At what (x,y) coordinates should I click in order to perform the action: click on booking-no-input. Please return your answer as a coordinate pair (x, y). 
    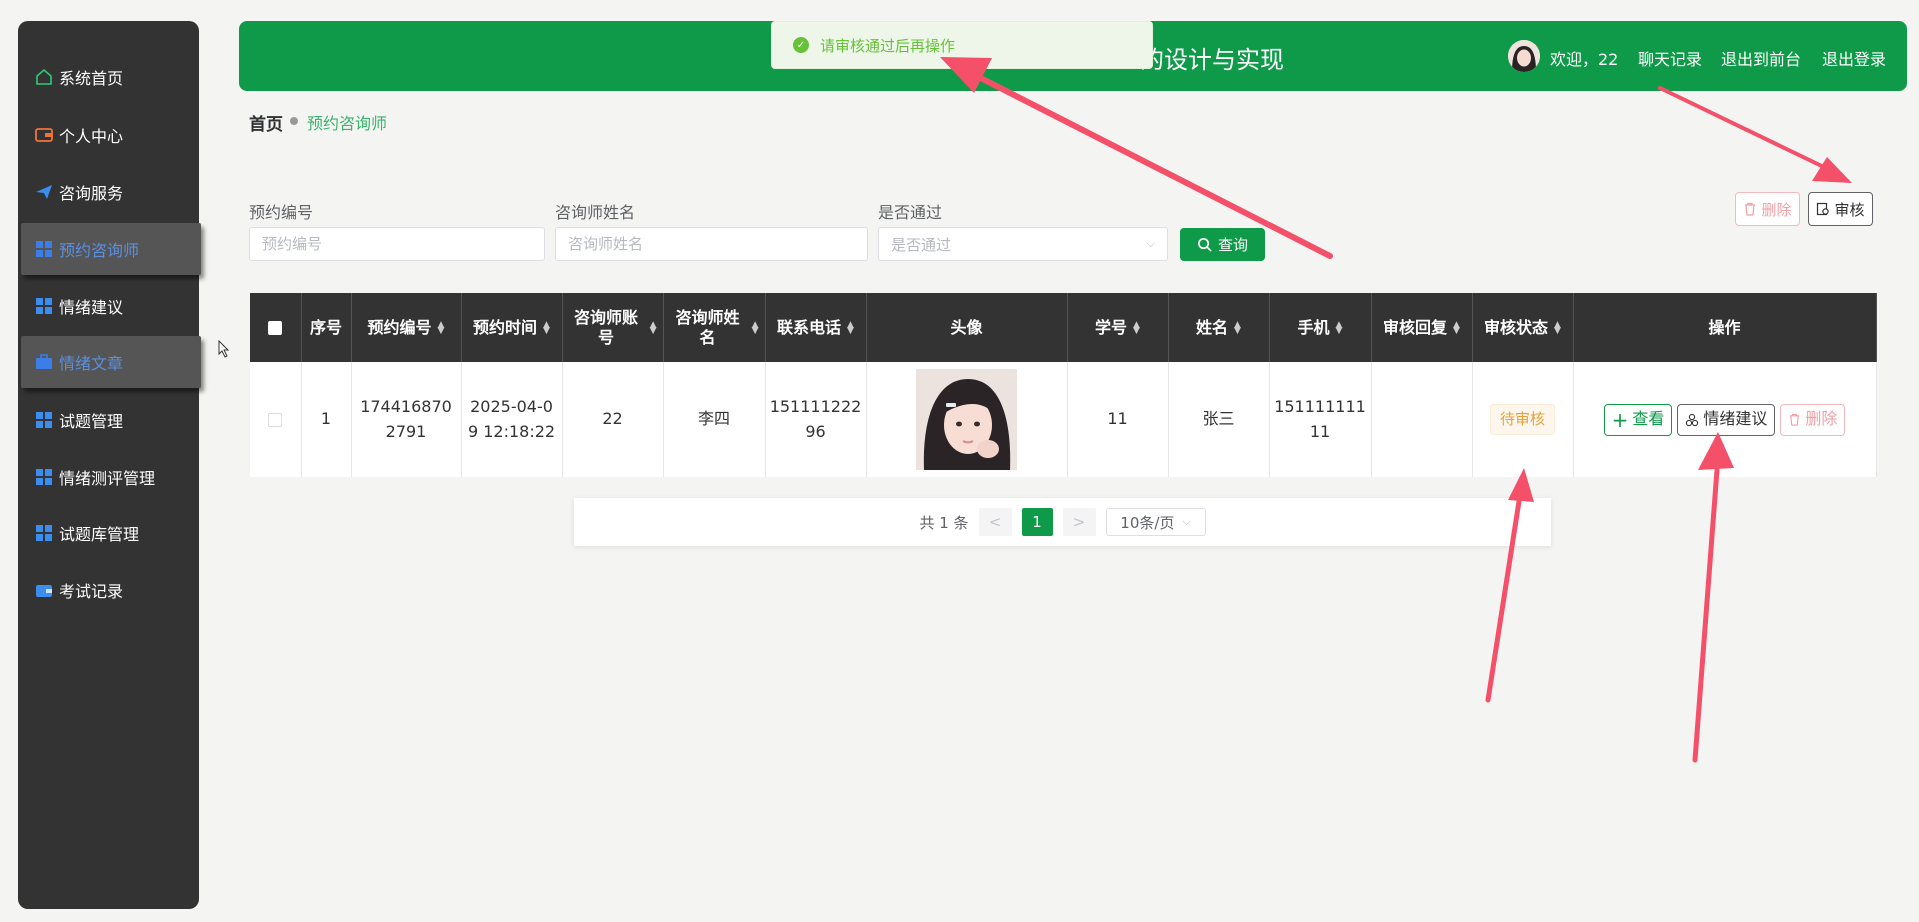
    Looking at the image, I should click on (397, 244).